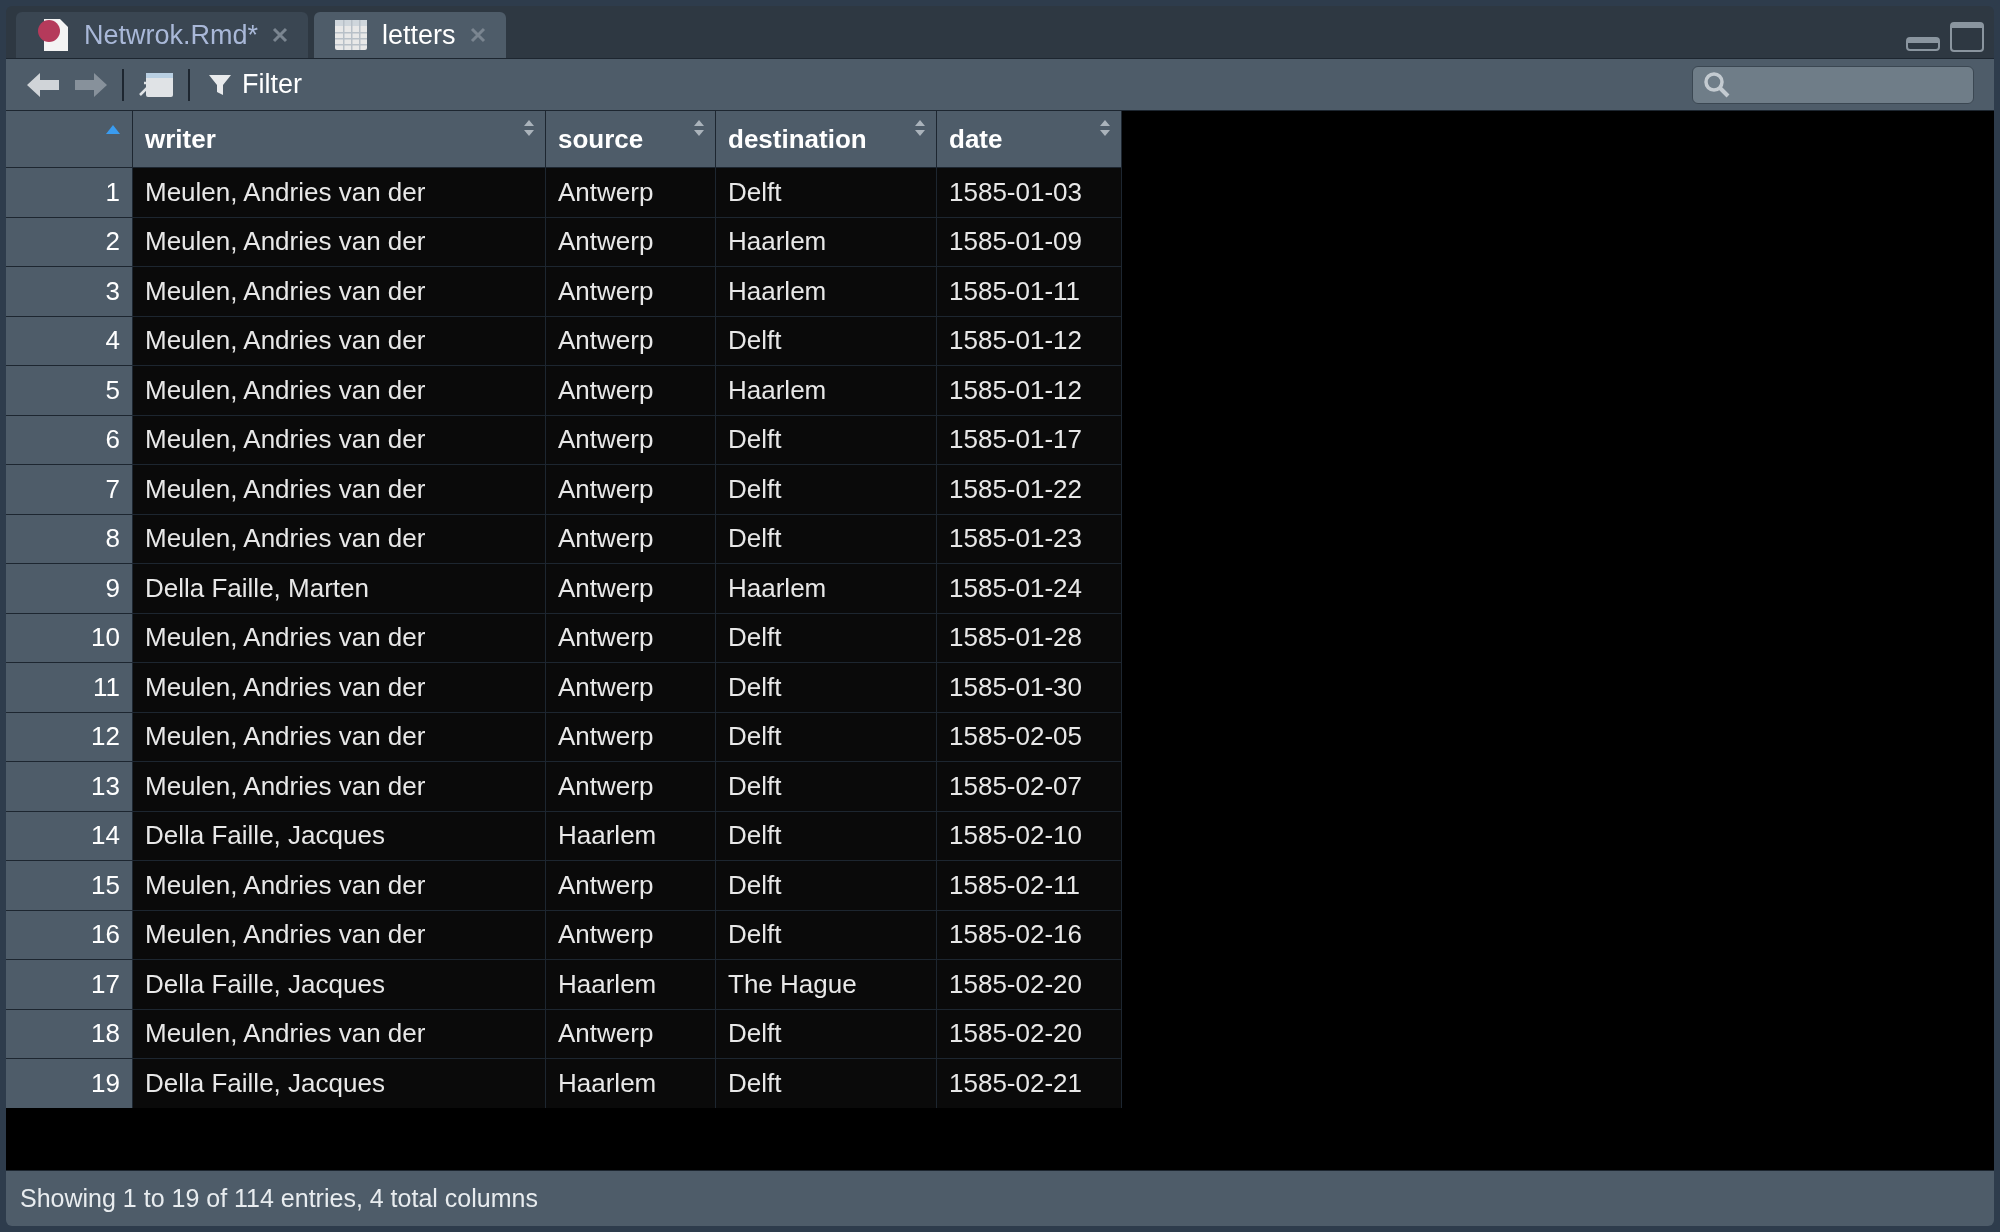 The height and width of the screenshot is (1232, 2000). Describe the element at coordinates (1923, 44) in the screenshot. I see `minimize-icon` at that location.